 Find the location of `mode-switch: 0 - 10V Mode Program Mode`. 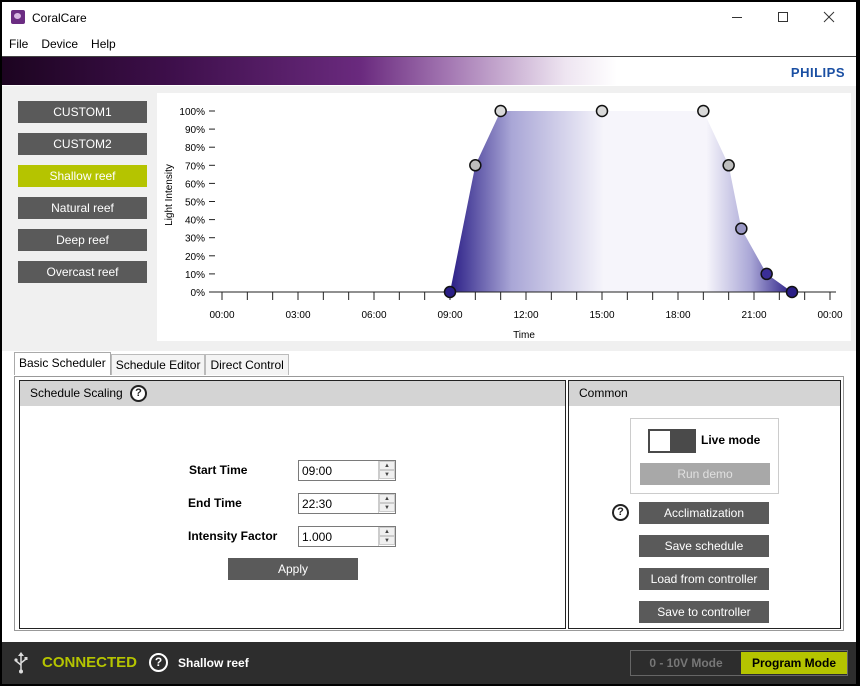

mode-switch: 0 - 10V Mode Program Mode is located at coordinates (739, 663).